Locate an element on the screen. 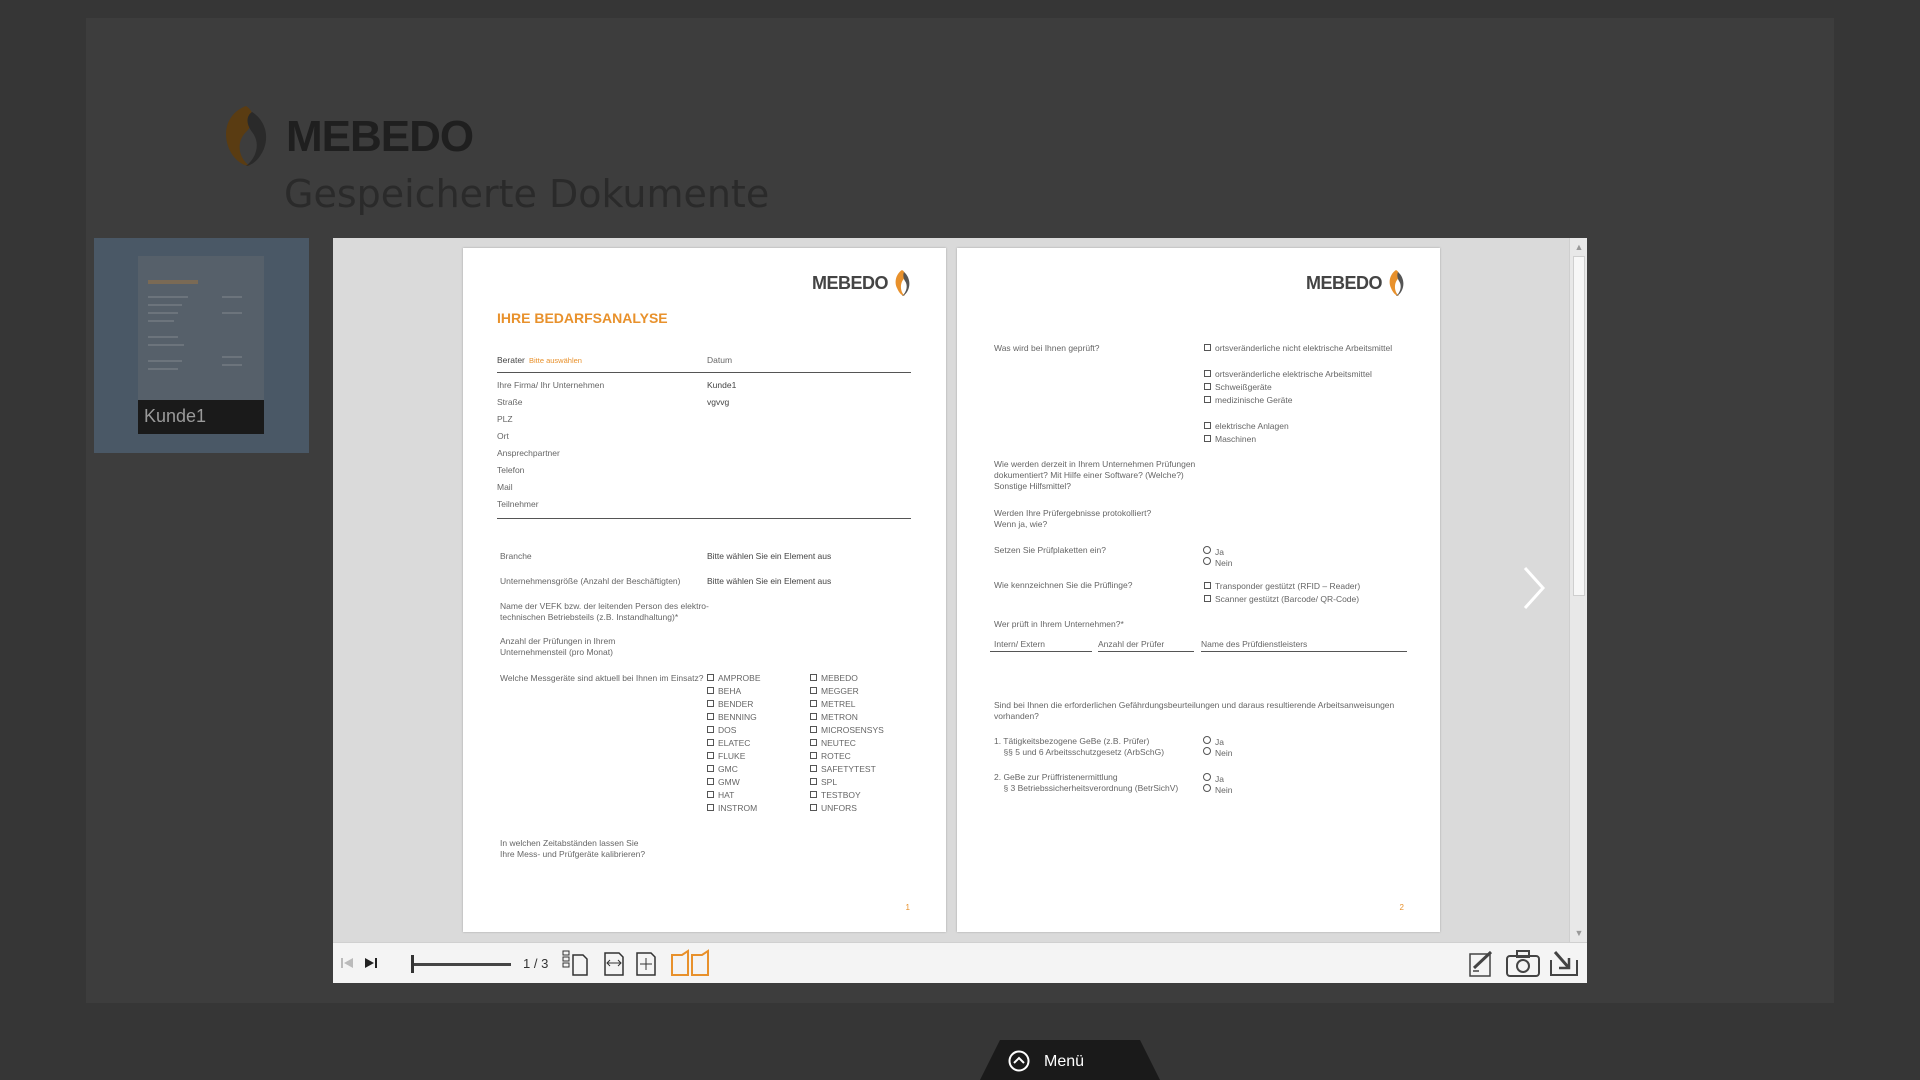  scrollbar-thumb is located at coordinates (1579, 426).